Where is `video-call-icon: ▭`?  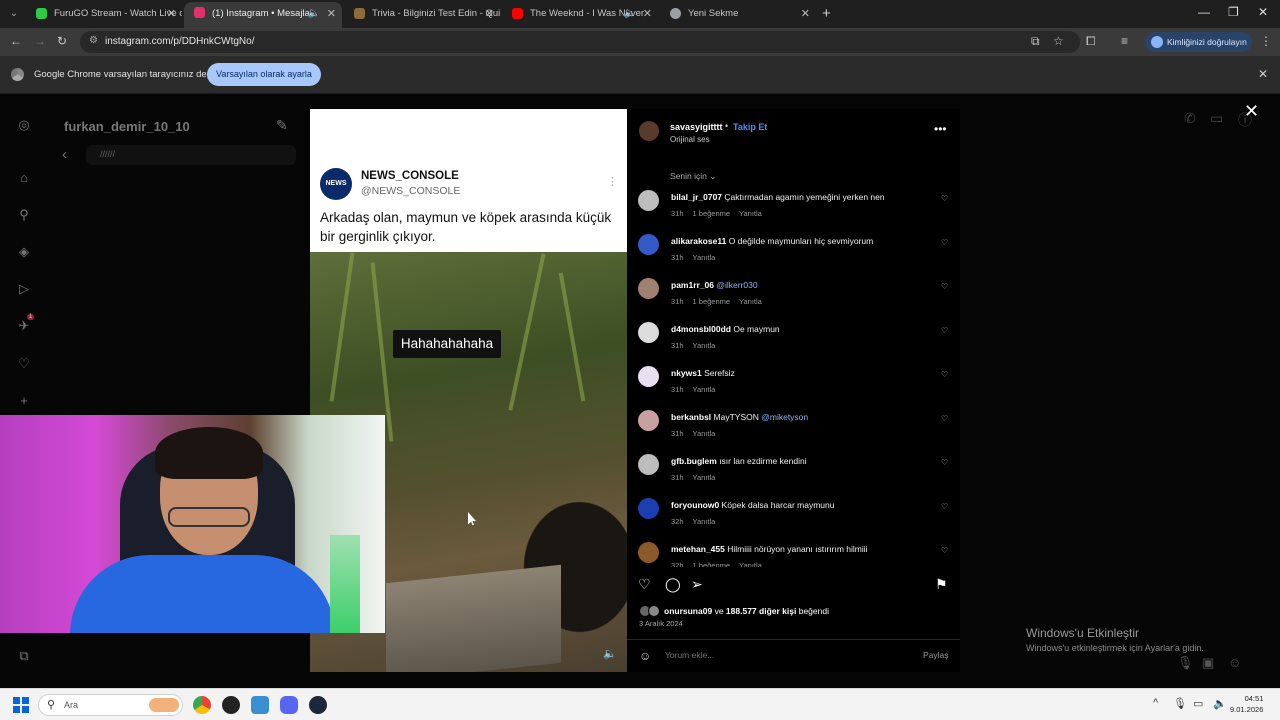 video-call-icon: ▭ is located at coordinates (1216, 118).